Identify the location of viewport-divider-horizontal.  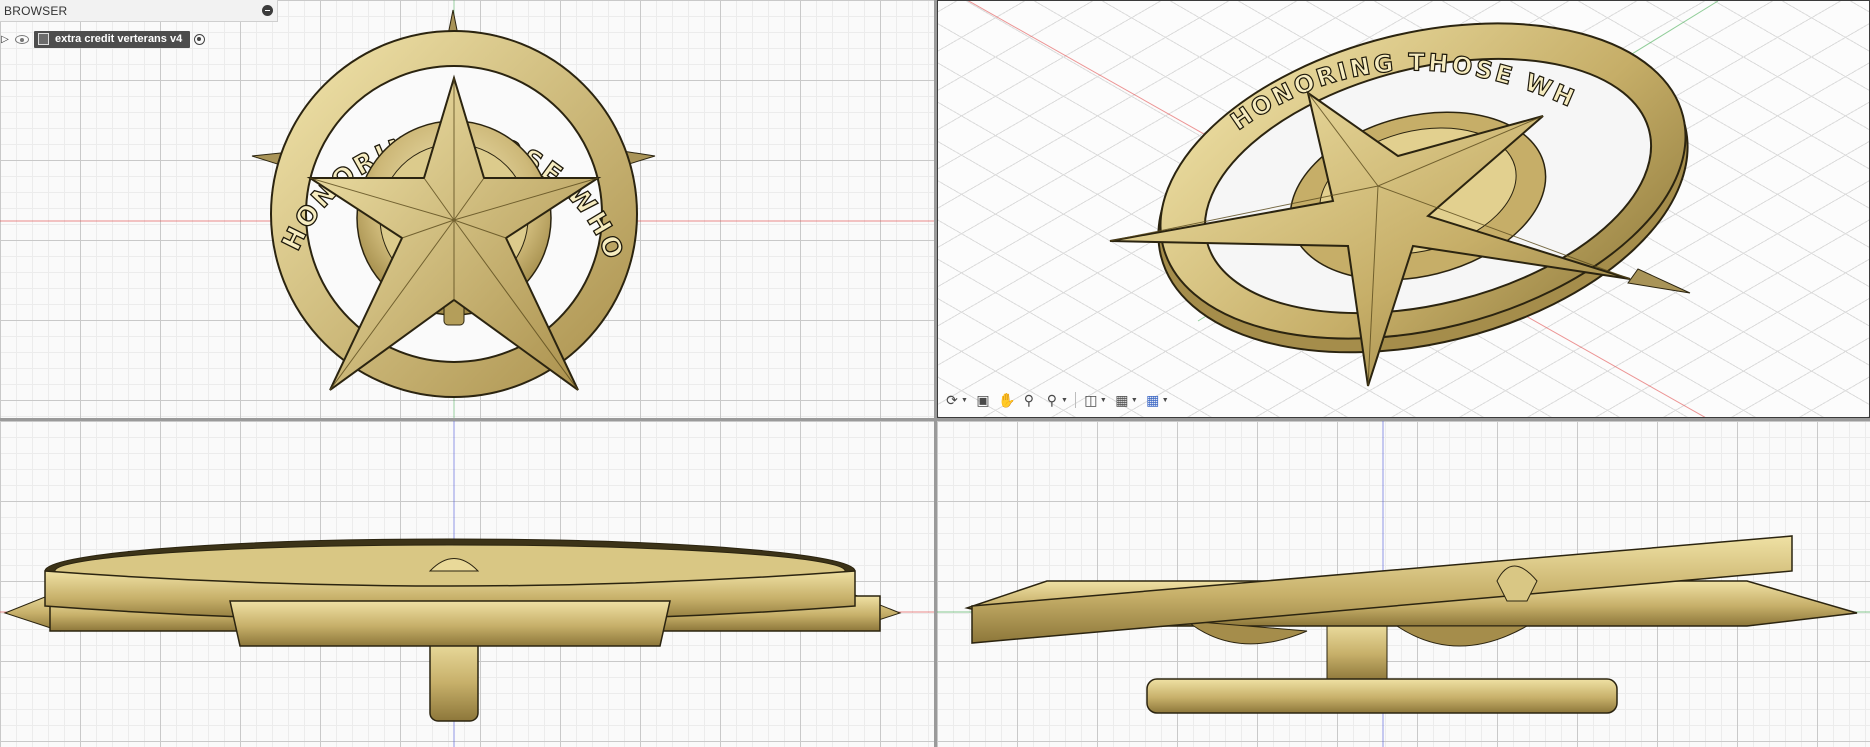
(935, 419).